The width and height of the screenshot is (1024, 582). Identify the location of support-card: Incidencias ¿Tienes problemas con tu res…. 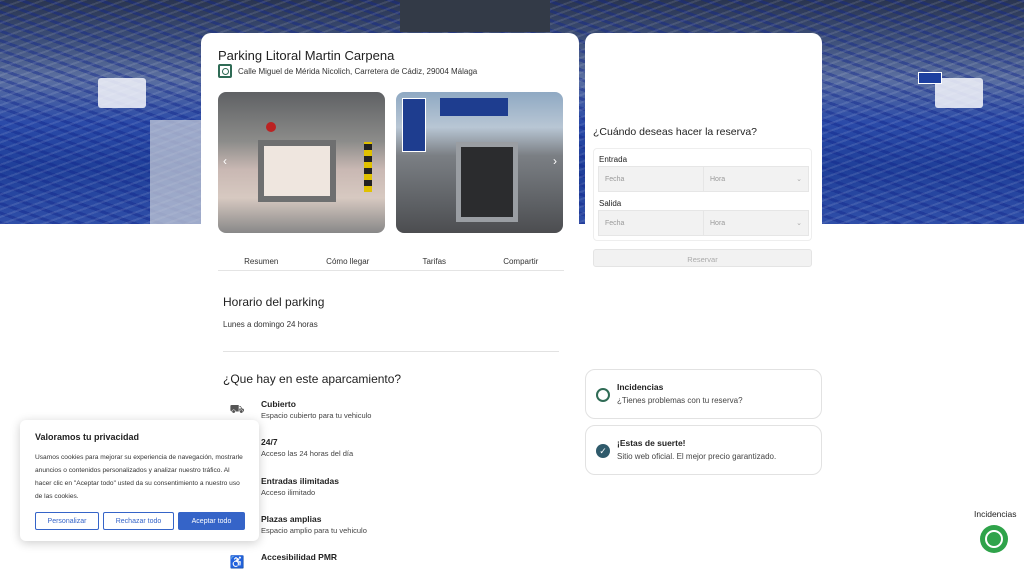
(703, 394).